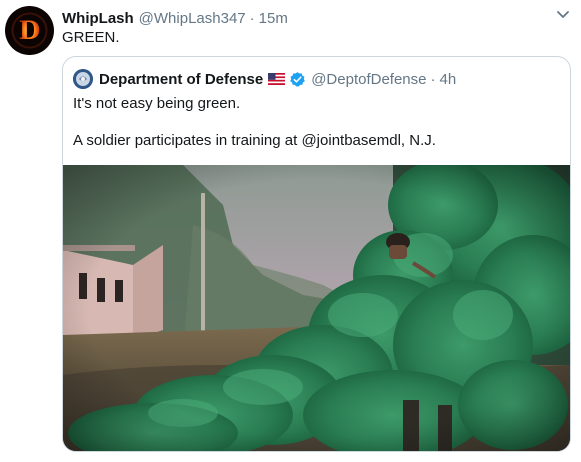 This screenshot has height=462, width=581. I want to click on us-flag-icon, so click(277, 79).